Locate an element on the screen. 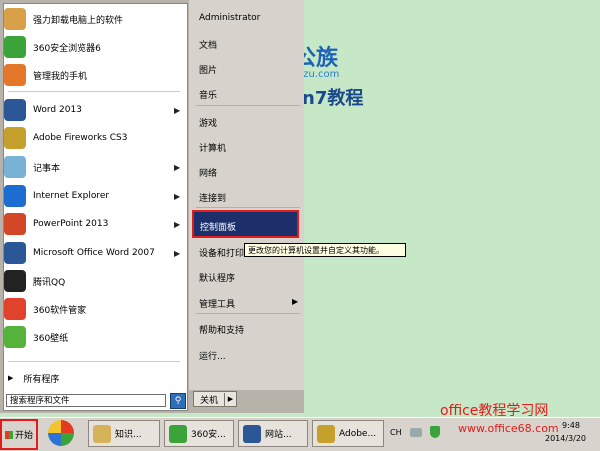  start-menu-right-item: 图片 is located at coordinates (208, 69).